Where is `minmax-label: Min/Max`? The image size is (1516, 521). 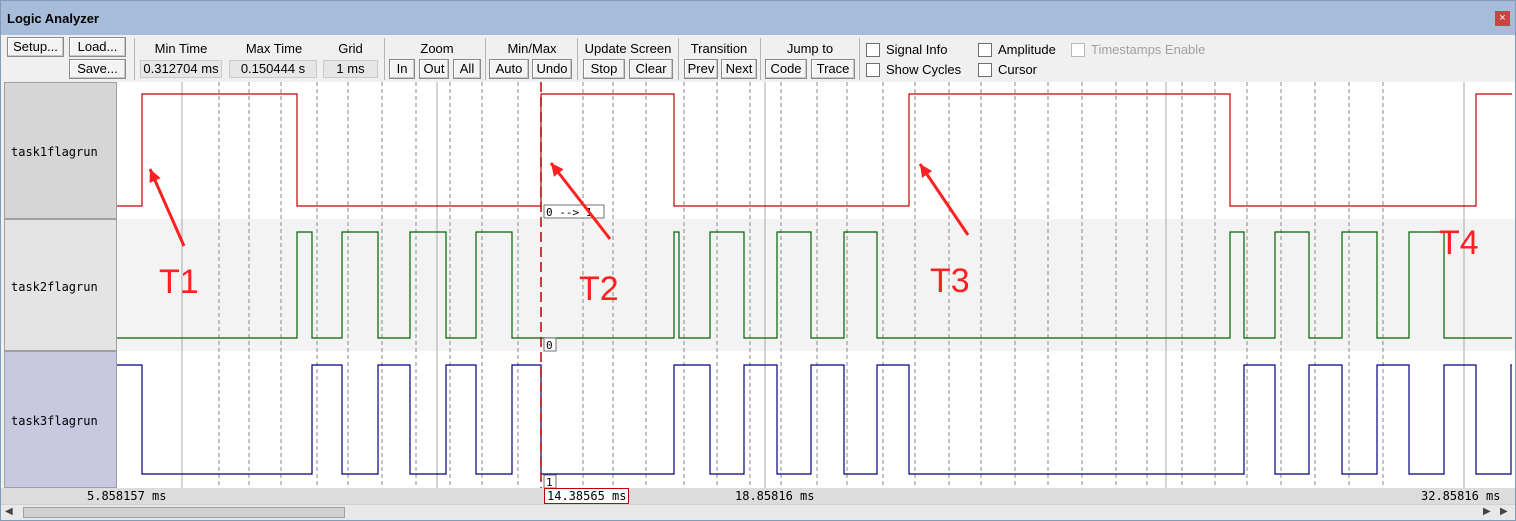 minmax-label: Min/Max is located at coordinates (532, 48).